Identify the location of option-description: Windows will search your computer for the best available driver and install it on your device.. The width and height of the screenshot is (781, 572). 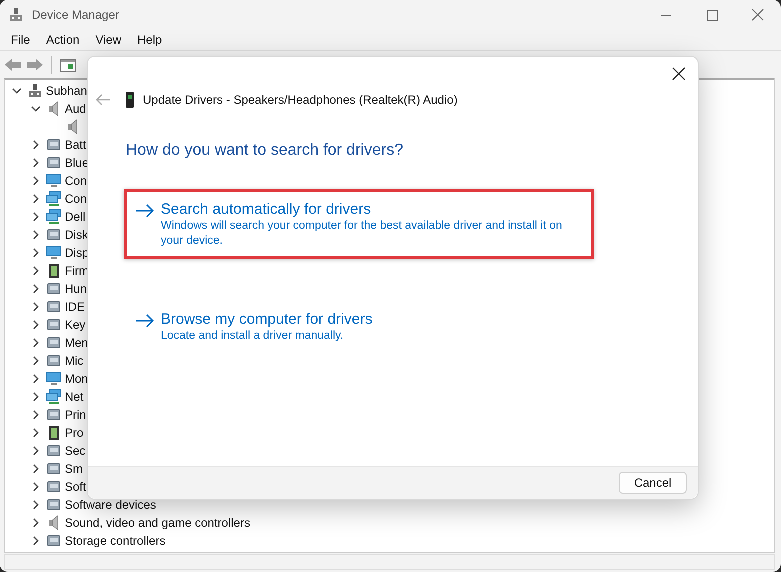
(362, 234).